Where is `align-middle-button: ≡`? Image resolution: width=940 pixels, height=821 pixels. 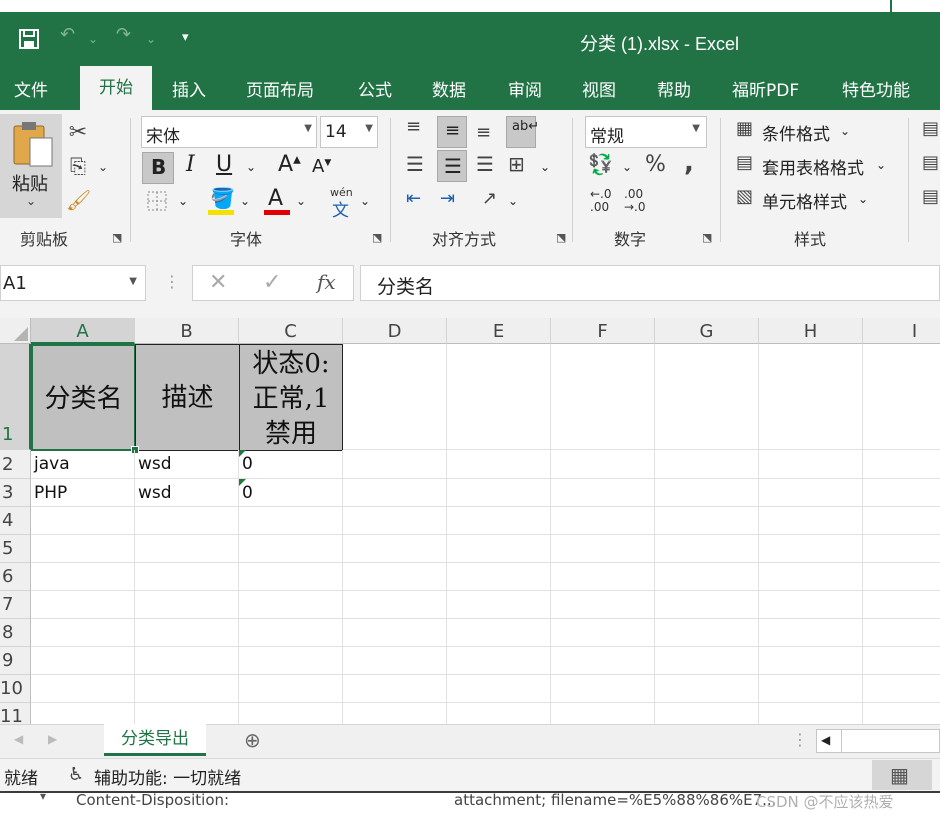 align-middle-button: ≡ is located at coordinates (452, 132).